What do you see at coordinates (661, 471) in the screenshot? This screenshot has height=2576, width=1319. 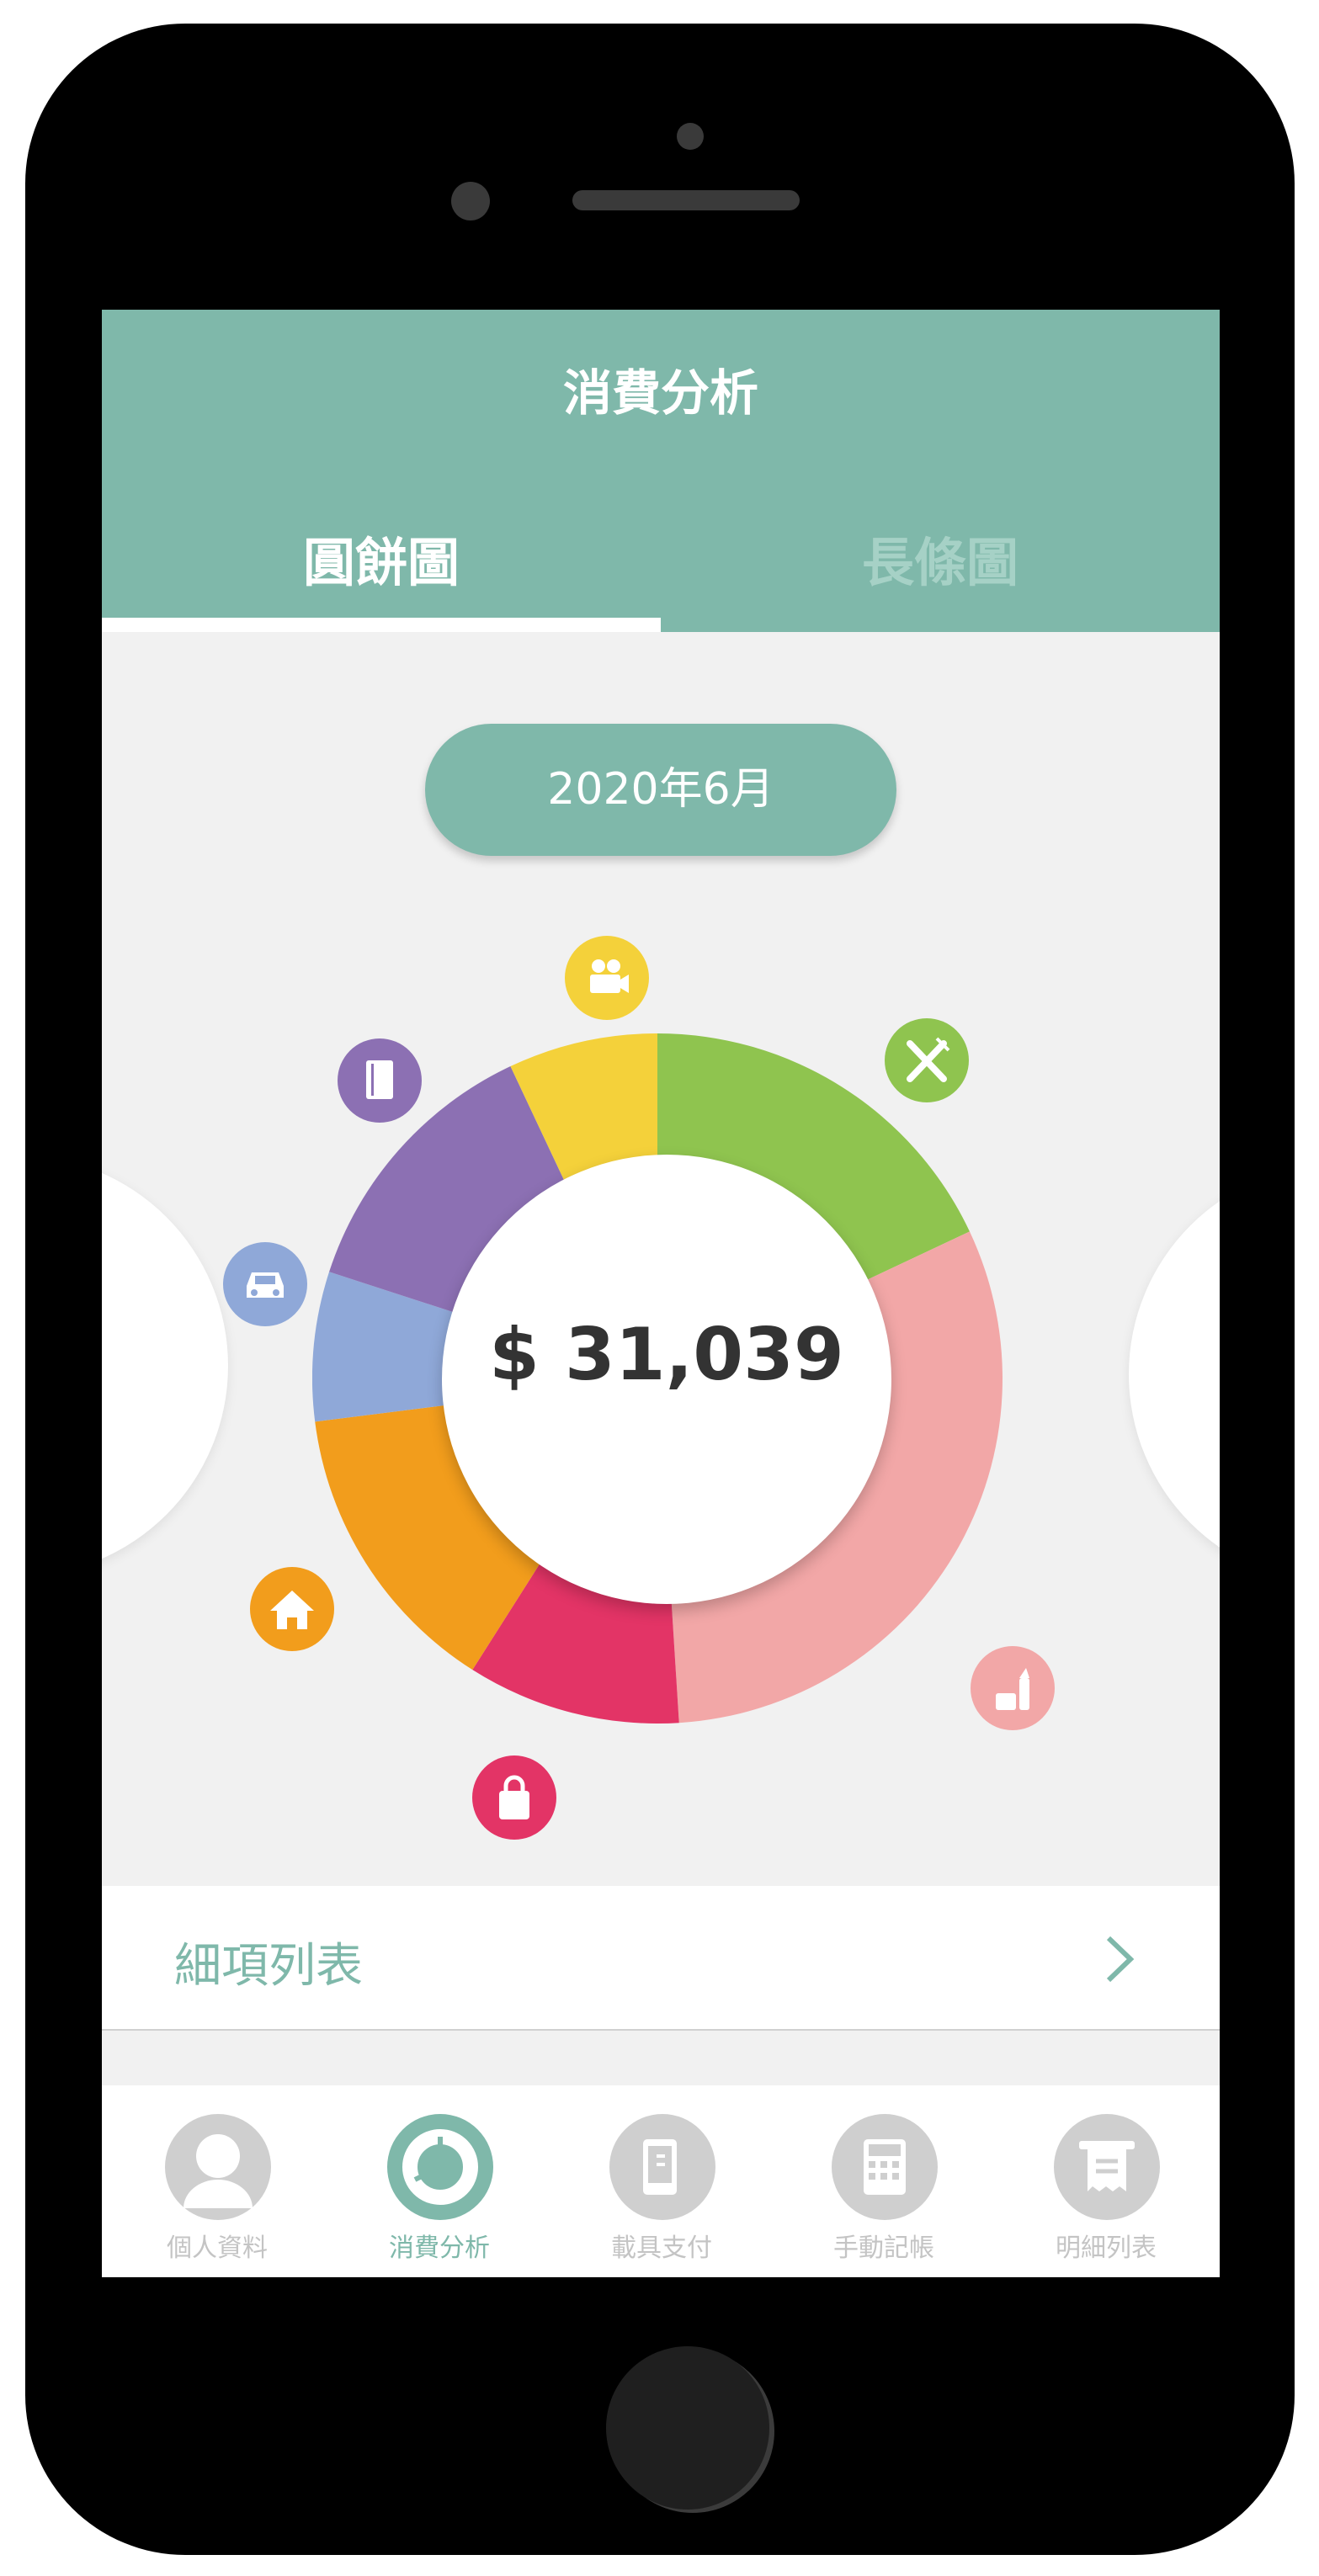 I see `app-header: 消費分析 圓餅圖 長條圖` at bounding box center [661, 471].